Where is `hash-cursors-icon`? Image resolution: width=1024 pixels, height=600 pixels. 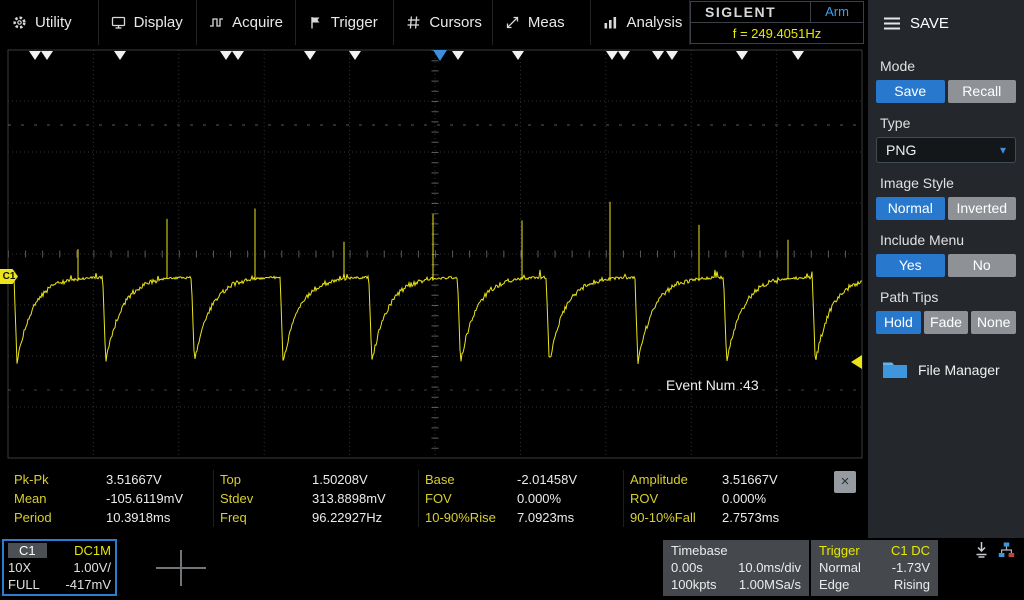 hash-cursors-icon is located at coordinates (413, 22).